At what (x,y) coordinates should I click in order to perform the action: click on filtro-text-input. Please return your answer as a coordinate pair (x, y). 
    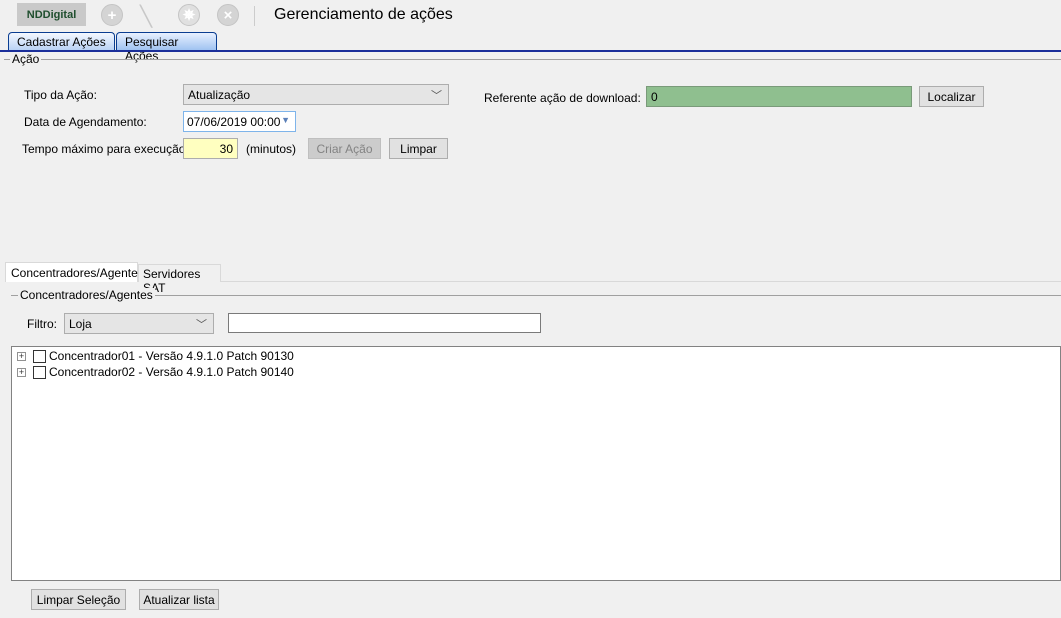
    Looking at the image, I should click on (384, 323).